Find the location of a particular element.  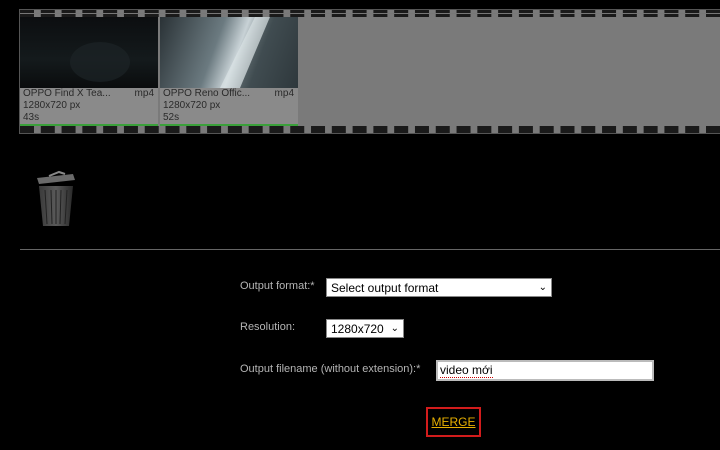

filename-input: video mới is located at coordinates (545, 370).